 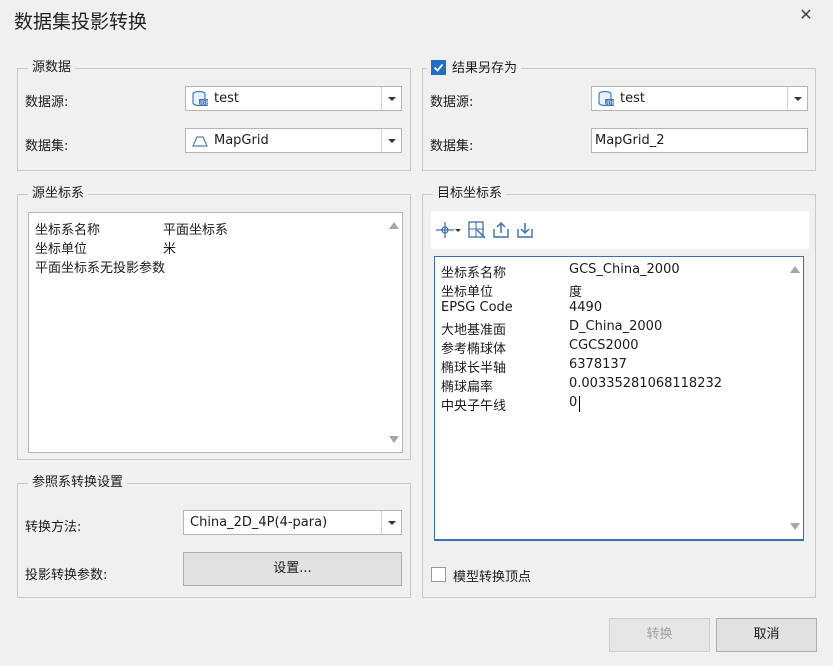 I want to click on source-dataset-label: 数据集:, so click(x=47, y=146).